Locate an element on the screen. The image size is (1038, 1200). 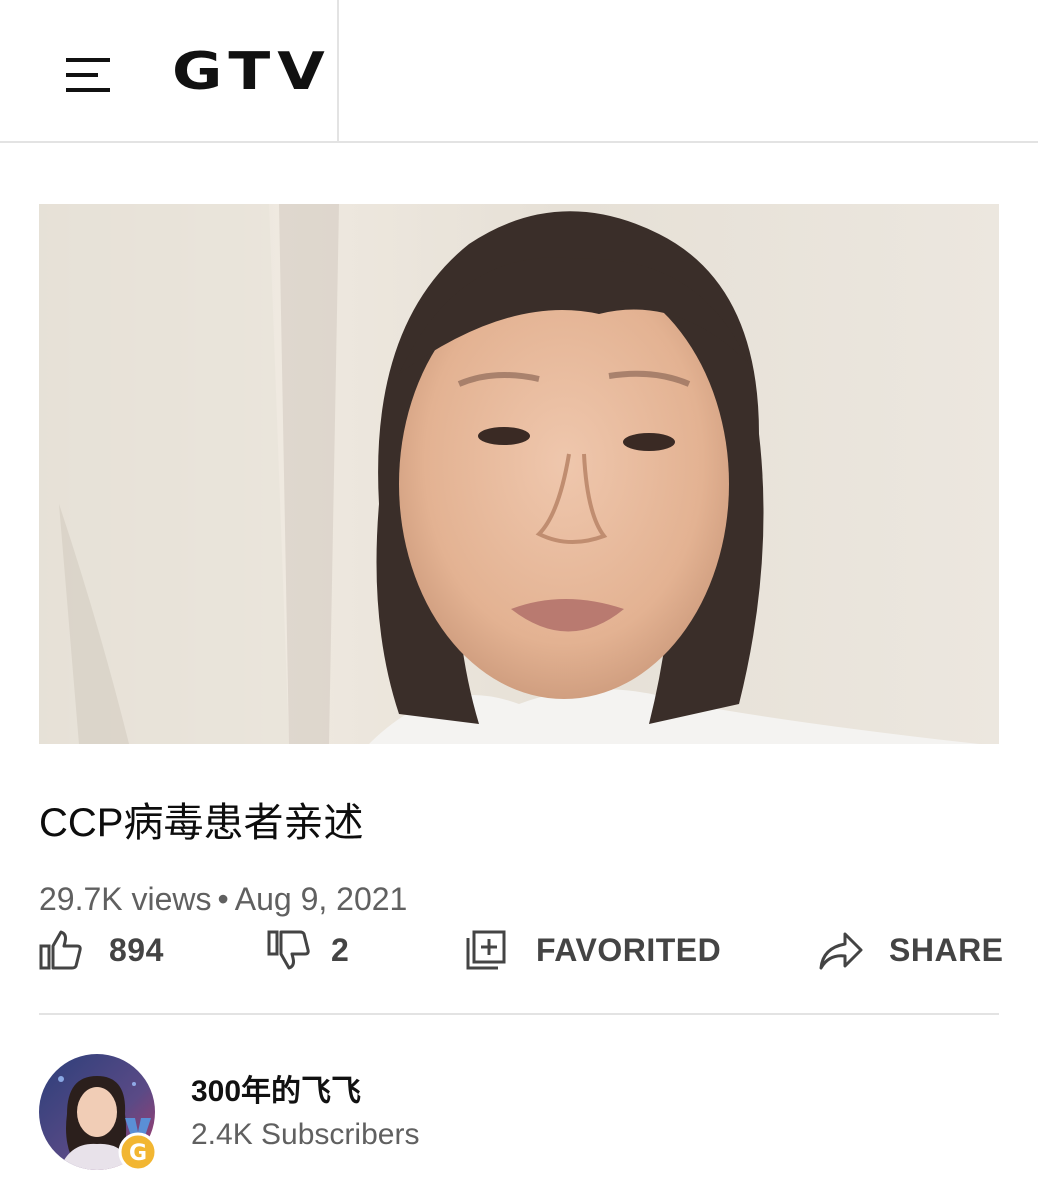
share-arrow-icon is located at coordinates (841, 951).